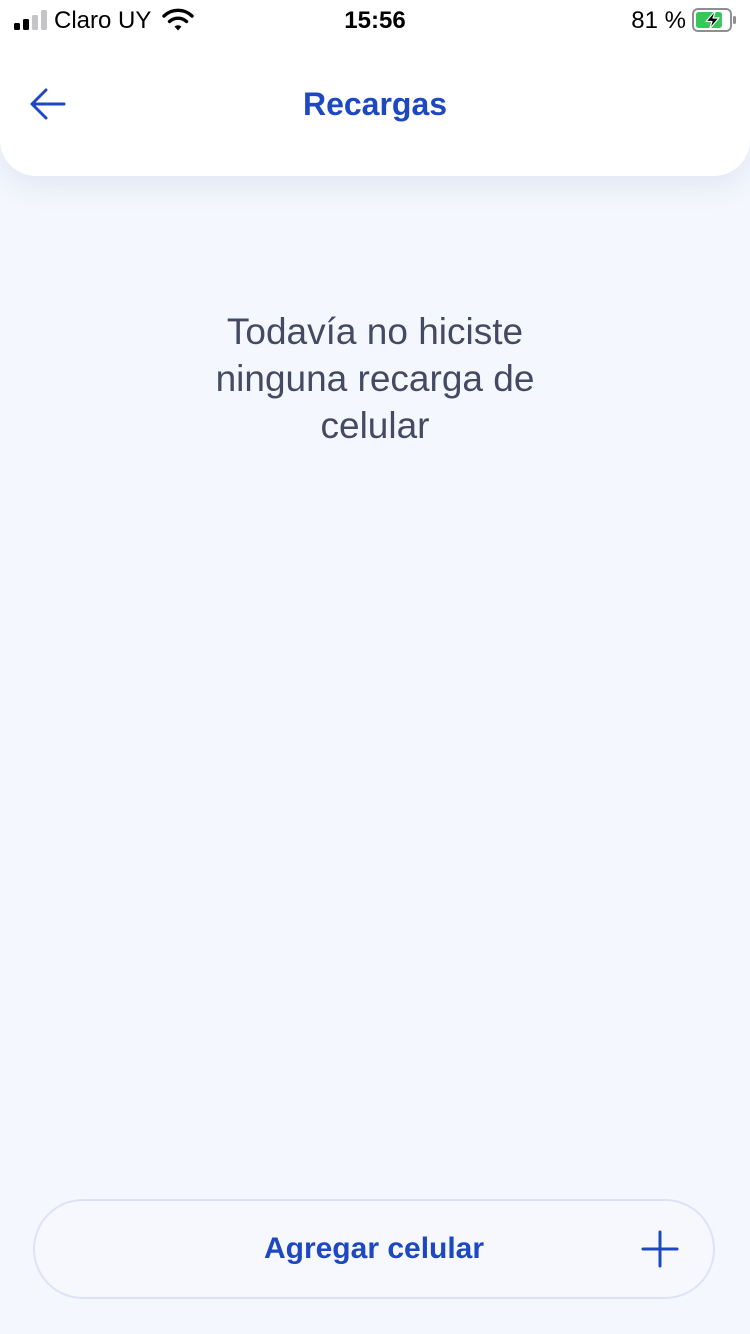  What do you see at coordinates (375, 21) in the screenshot?
I see `status-bar: Claro UY 15:56 81 %` at bounding box center [375, 21].